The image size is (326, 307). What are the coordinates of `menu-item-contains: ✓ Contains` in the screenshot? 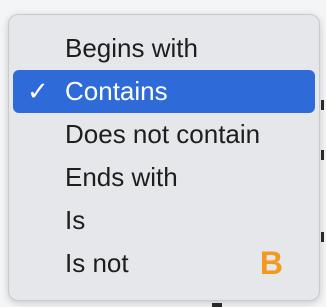 It's located at (164, 91).